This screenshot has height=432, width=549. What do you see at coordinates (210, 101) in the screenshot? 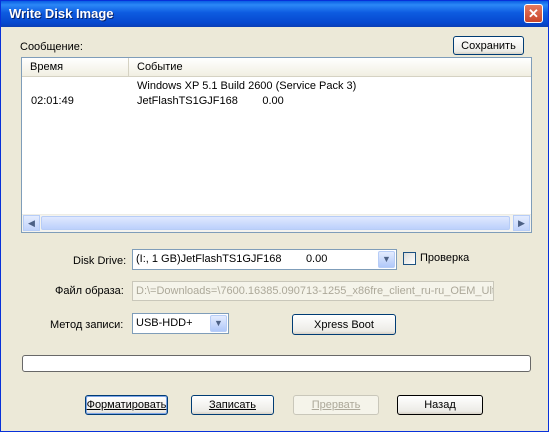
I see `list-item-event: JetFlashTS1GJF168 0.00` at bounding box center [210, 101].